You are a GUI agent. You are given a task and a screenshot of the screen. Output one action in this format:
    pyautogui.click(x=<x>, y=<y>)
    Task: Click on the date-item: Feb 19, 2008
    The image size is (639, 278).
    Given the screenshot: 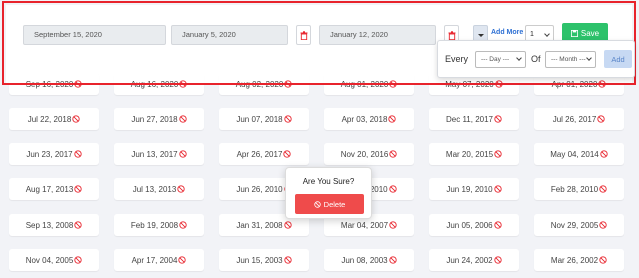 What is the action you would take?
    pyautogui.click(x=159, y=225)
    